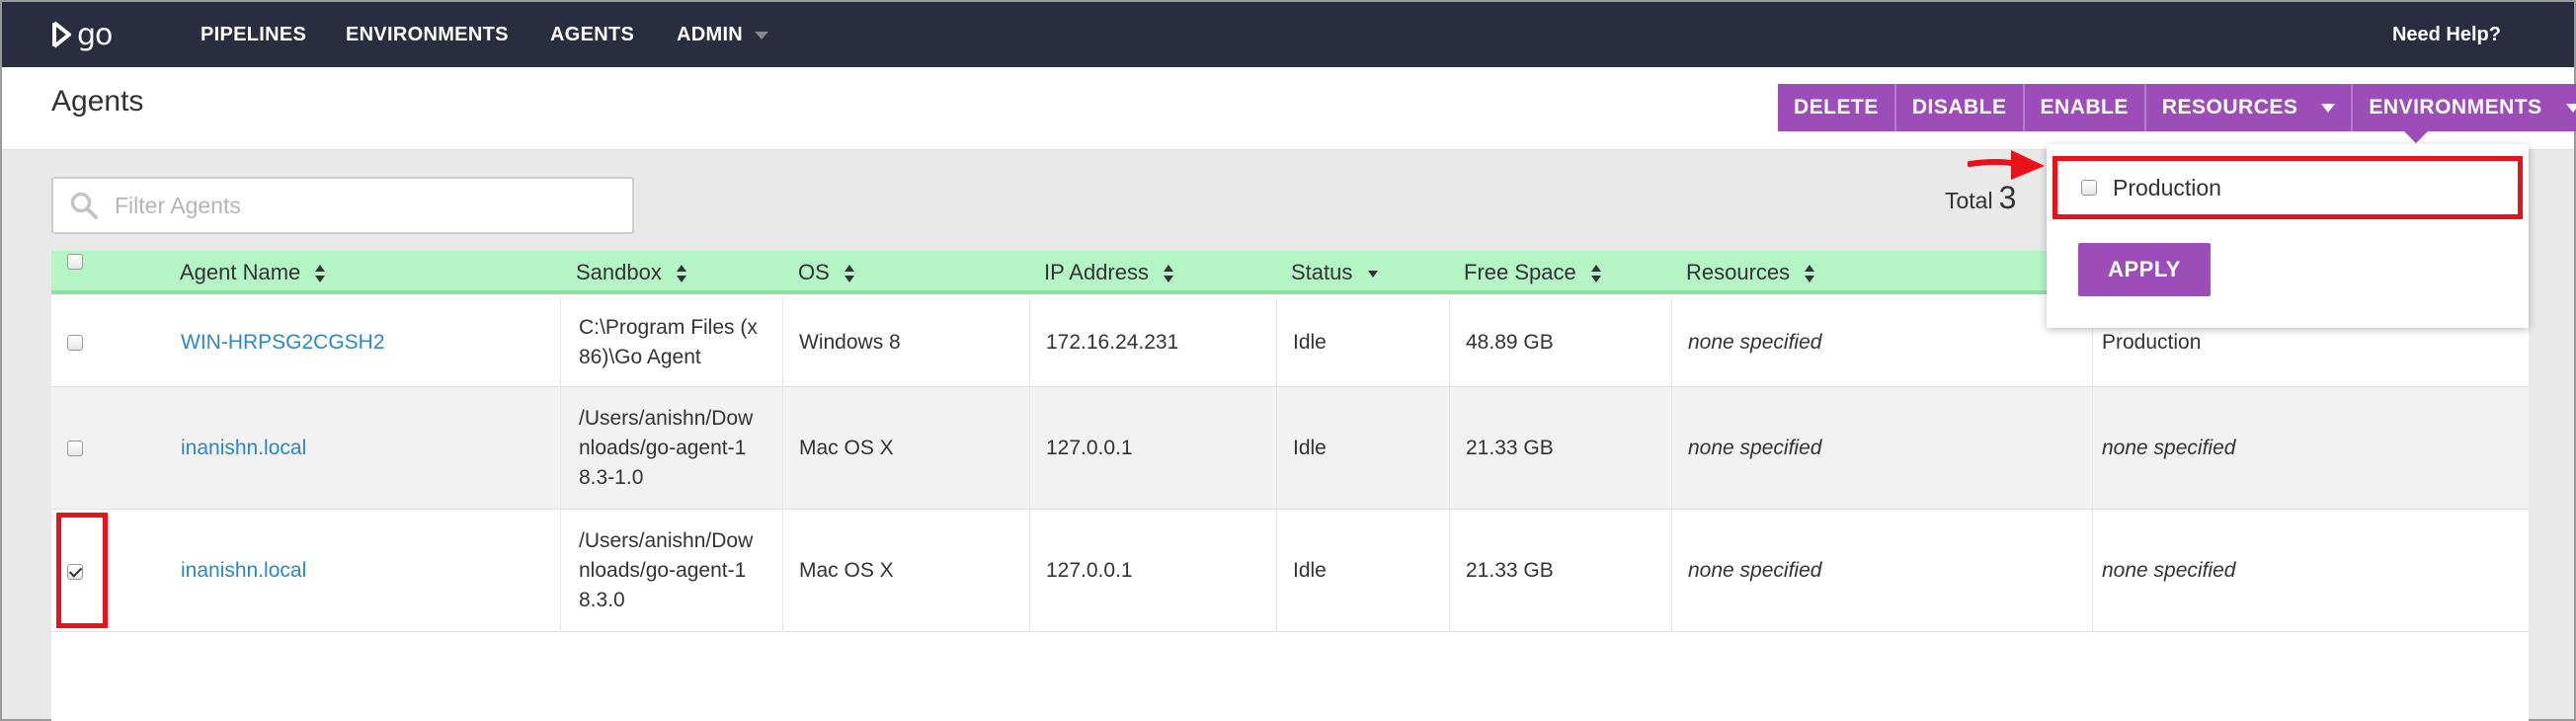  I want to click on total-count: Total 3, so click(1980, 198).